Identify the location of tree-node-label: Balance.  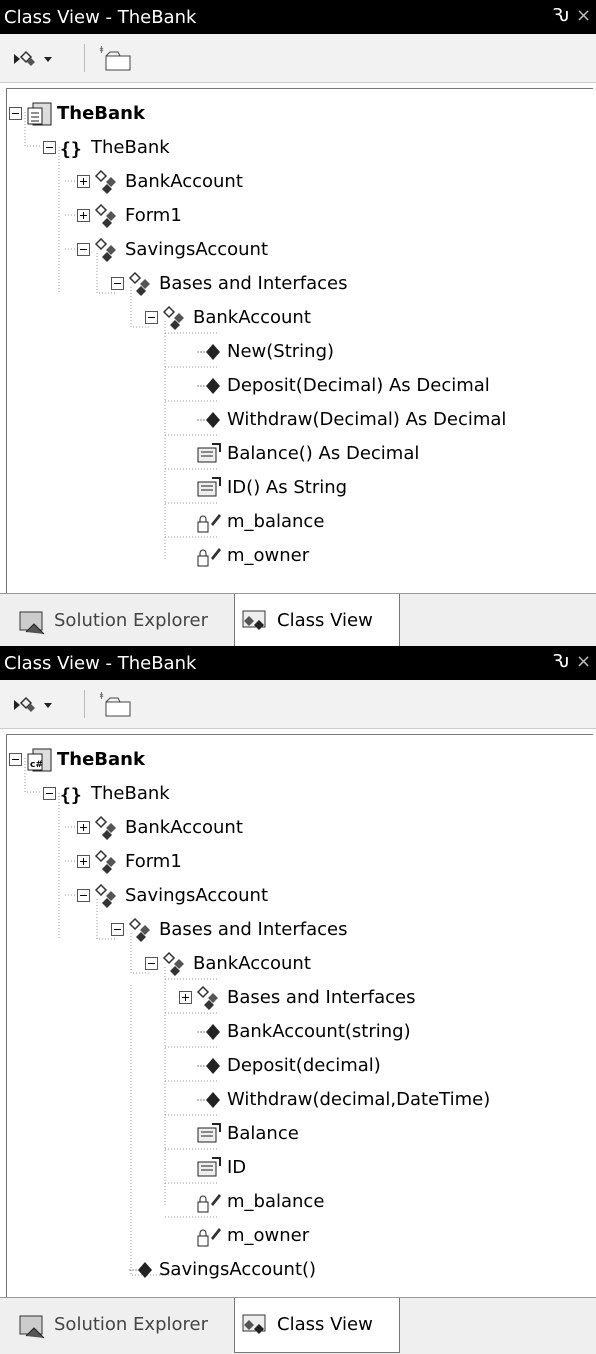
(263, 1133).